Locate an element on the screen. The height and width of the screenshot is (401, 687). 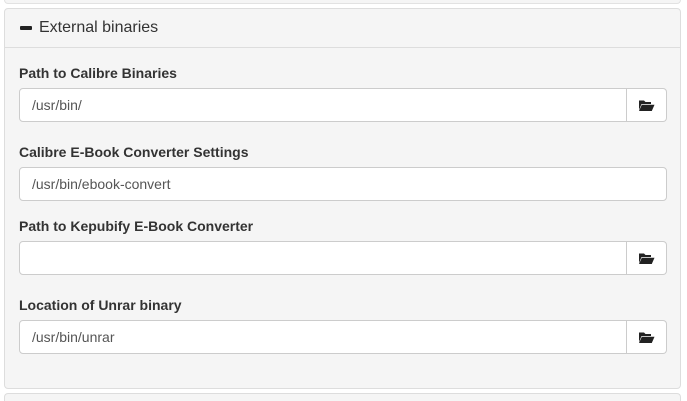
calibre-binaries-browse-button is located at coordinates (647, 105).